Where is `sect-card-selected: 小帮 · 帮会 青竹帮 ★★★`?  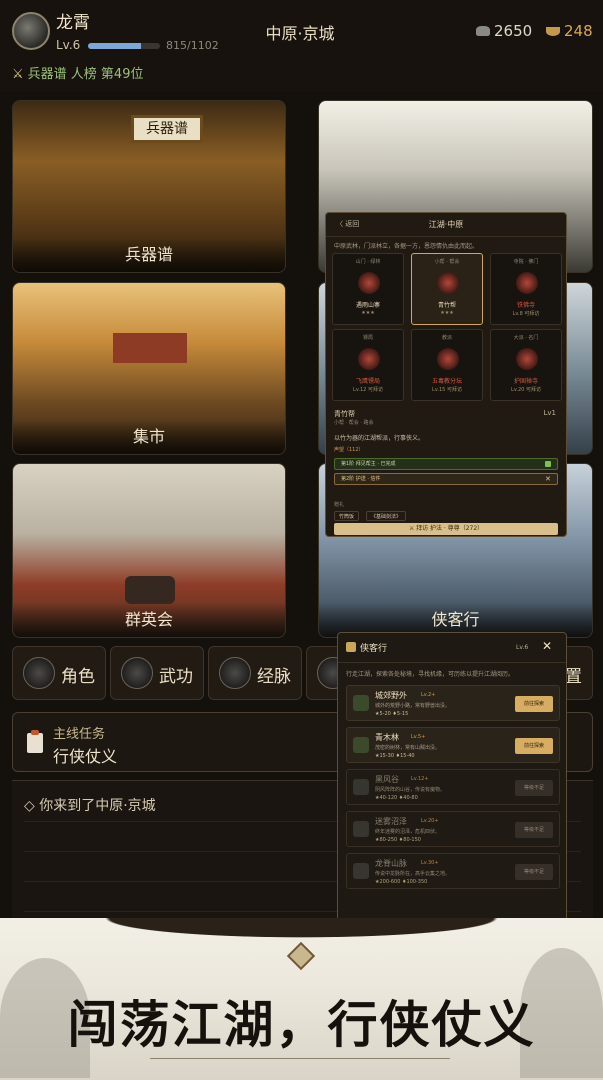 sect-card-selected: 小帮 · 帮会 青竹帮 ★★★ is located at coordinates (447, 289).